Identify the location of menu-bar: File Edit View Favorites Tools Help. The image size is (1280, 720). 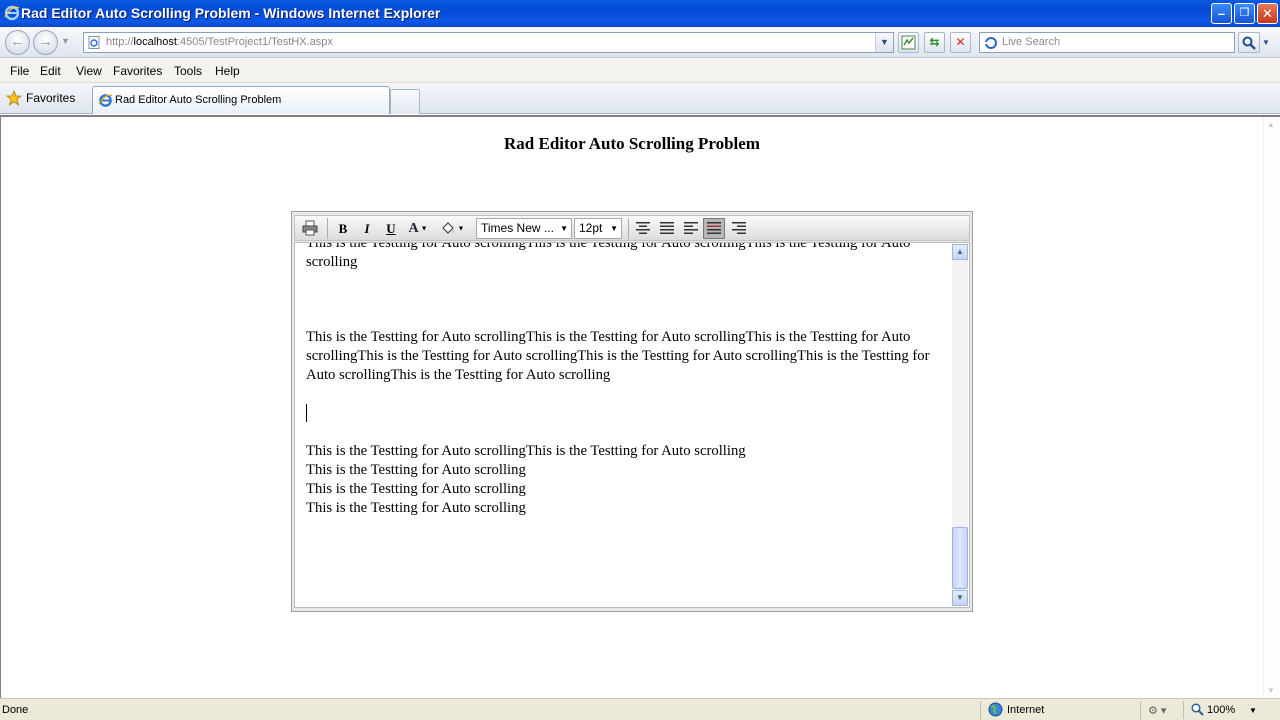
(640, 71).